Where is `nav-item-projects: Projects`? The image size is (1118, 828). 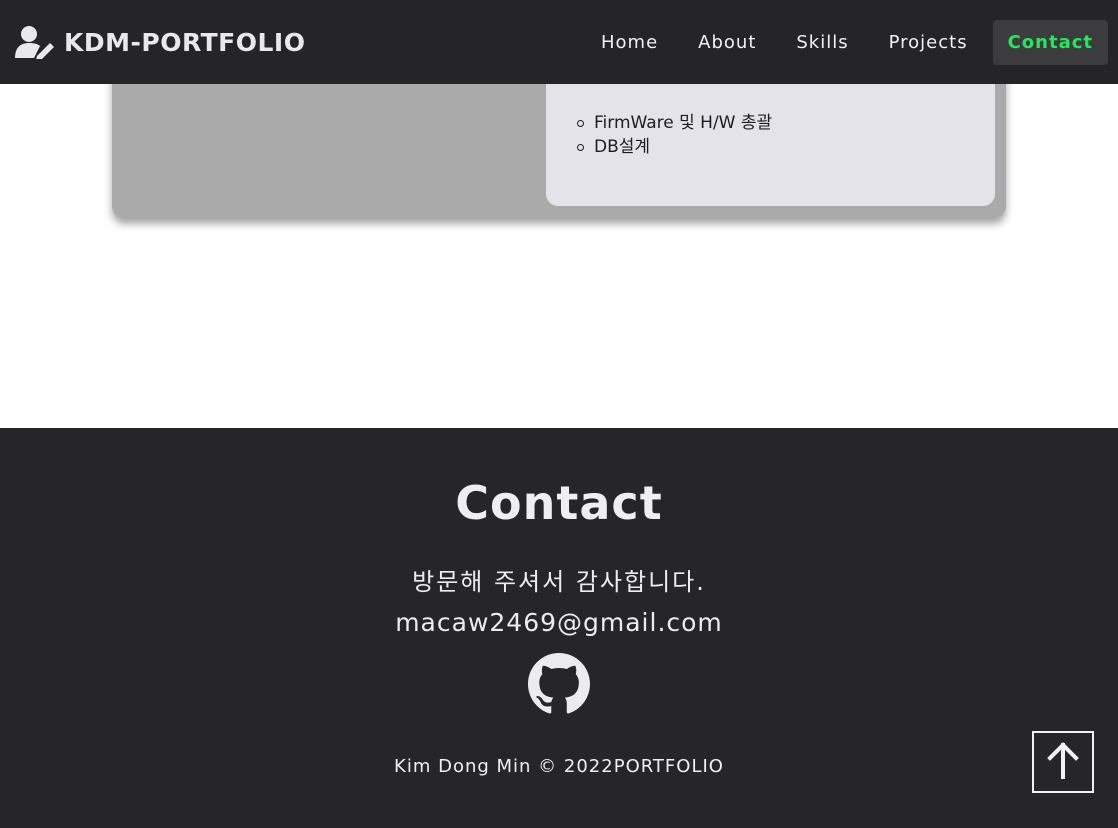
nav-item-projects: Projects is located at coordinates (925, 42).